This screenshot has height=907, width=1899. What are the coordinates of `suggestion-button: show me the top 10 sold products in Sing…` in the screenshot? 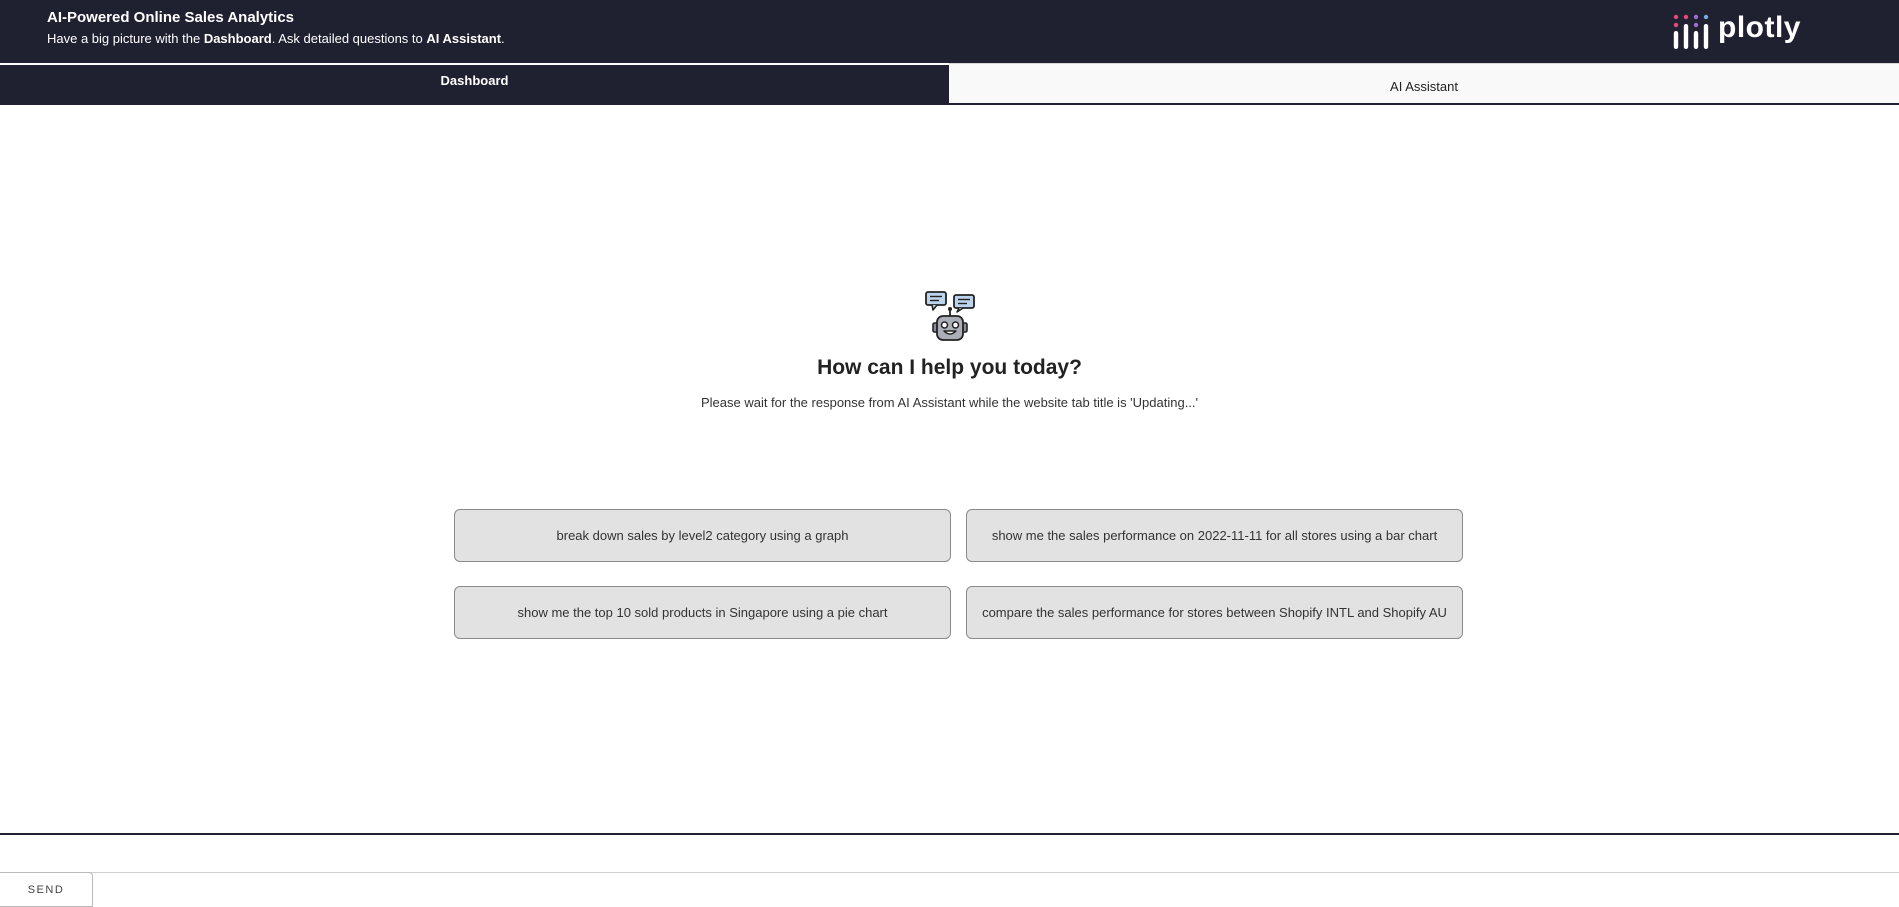 It's located at (702, 612).